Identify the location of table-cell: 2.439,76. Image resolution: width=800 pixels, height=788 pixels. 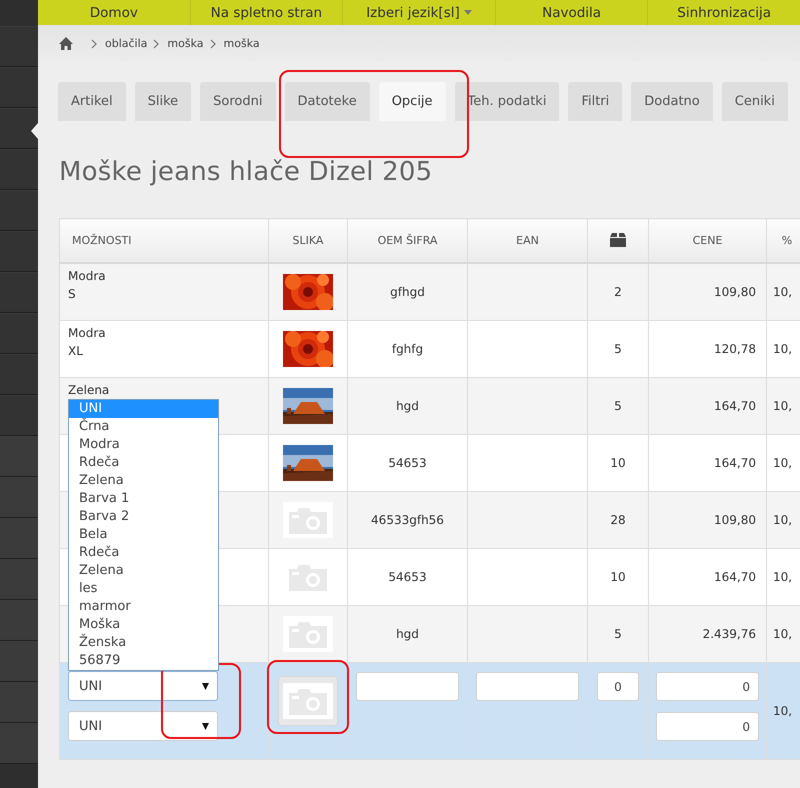
(729, 634).